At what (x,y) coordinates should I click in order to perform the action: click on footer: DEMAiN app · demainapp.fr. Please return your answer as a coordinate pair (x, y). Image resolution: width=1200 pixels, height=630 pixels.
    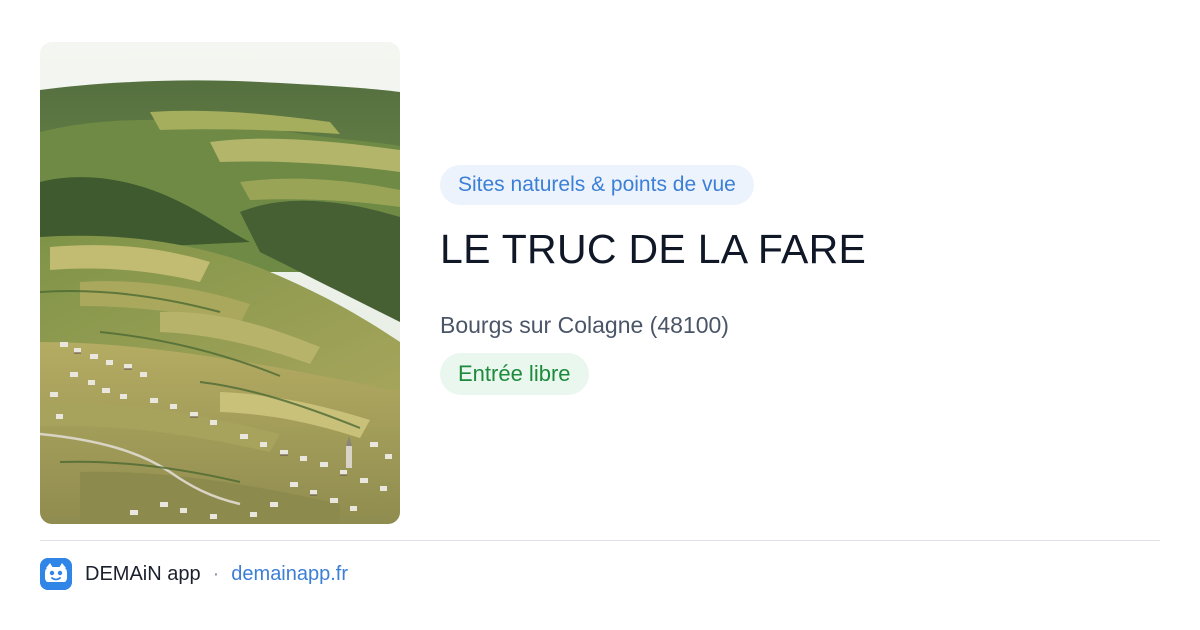
    Looking at the image, I should click on (194, 574).